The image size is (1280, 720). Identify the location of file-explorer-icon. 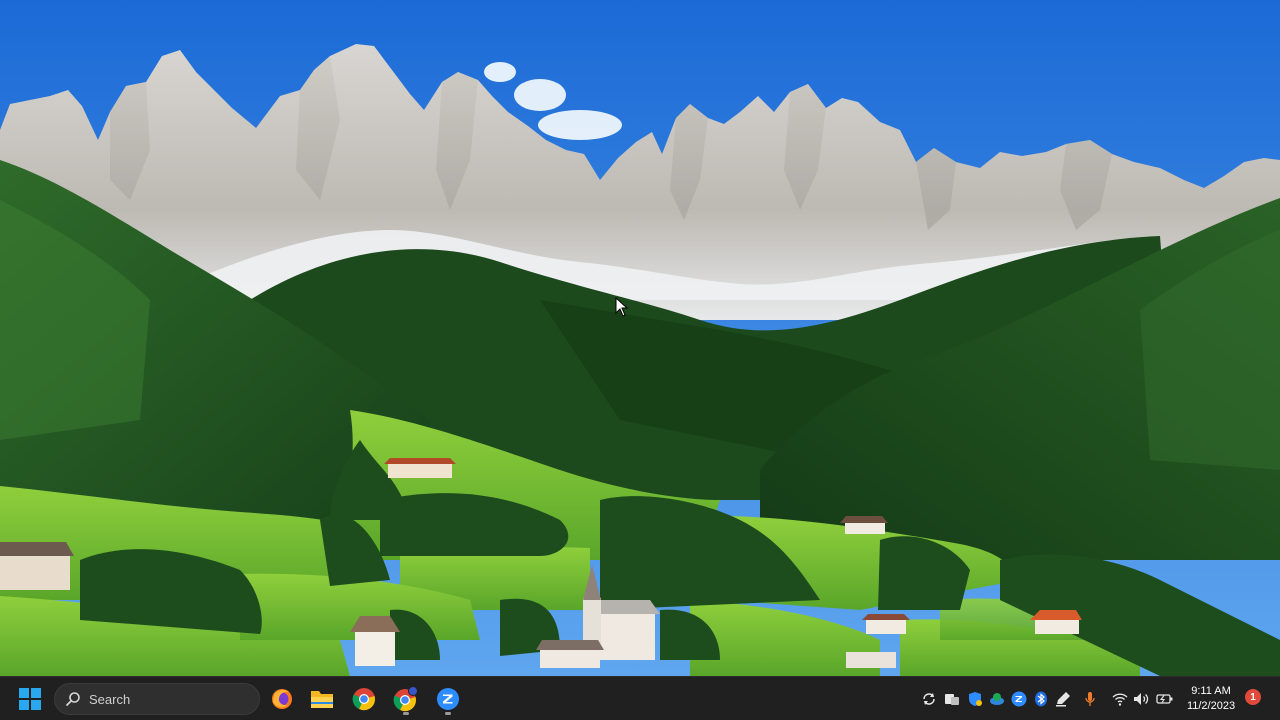
(322, 699).